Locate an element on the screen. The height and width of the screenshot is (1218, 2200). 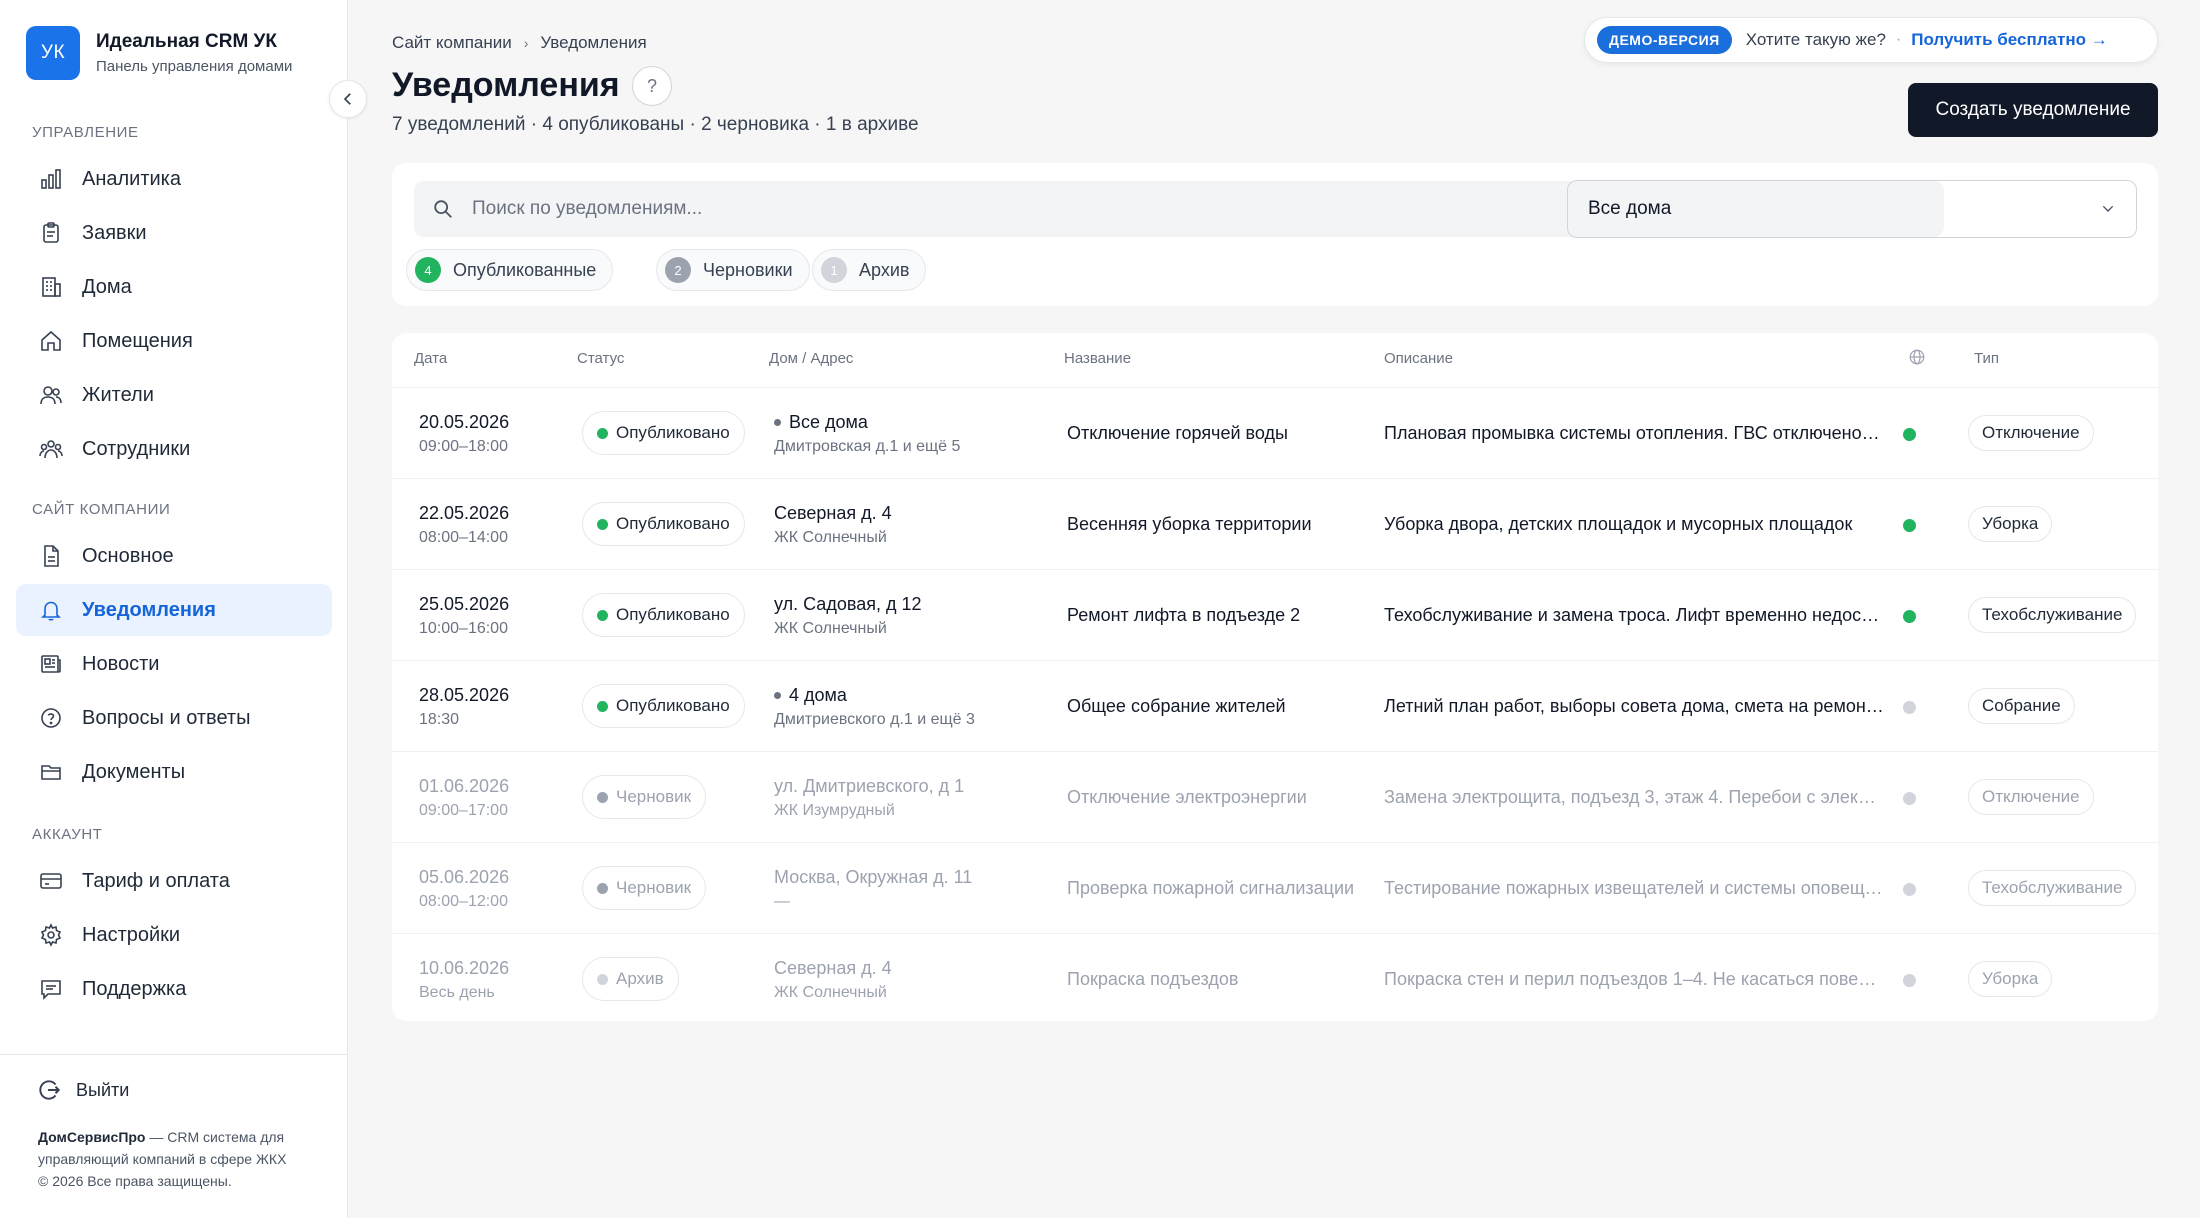
sidebar-item-staff: Сотрудники is located at coordinates (174, 449).